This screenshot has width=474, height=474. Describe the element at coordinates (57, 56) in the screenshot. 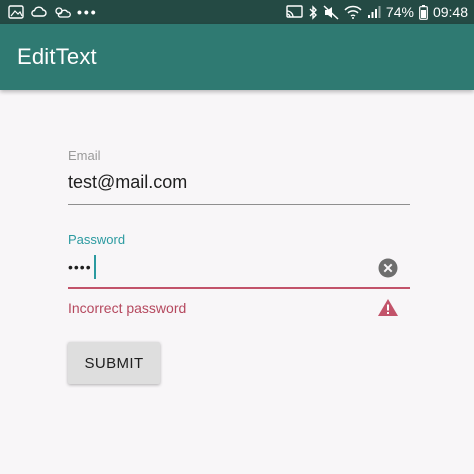

I see `app-title: EditText` at that location.